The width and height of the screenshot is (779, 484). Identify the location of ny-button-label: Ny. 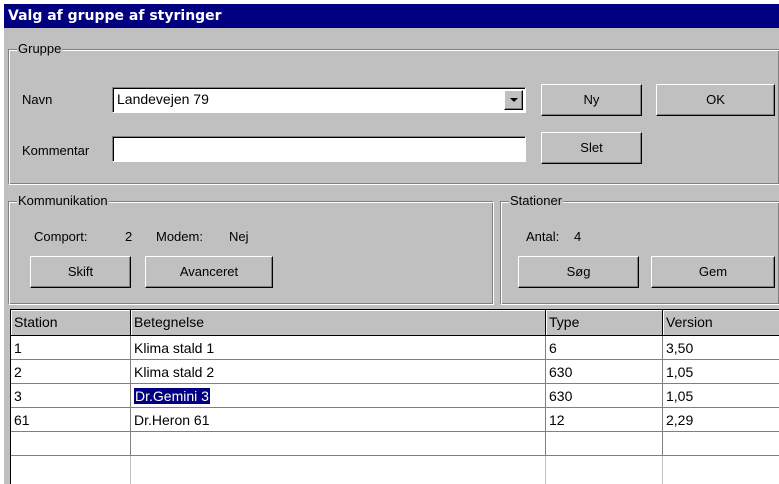
(591, 99).